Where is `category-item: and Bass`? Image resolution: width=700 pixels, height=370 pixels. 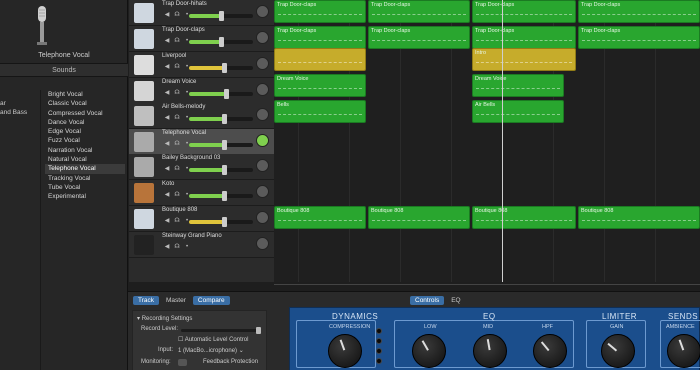 category-item: and Bass is located at coordinates (20, 112).